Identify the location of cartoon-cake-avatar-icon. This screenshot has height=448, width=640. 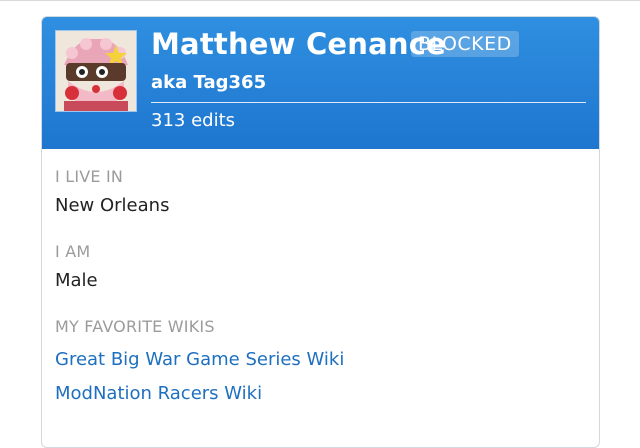
(96, 71).